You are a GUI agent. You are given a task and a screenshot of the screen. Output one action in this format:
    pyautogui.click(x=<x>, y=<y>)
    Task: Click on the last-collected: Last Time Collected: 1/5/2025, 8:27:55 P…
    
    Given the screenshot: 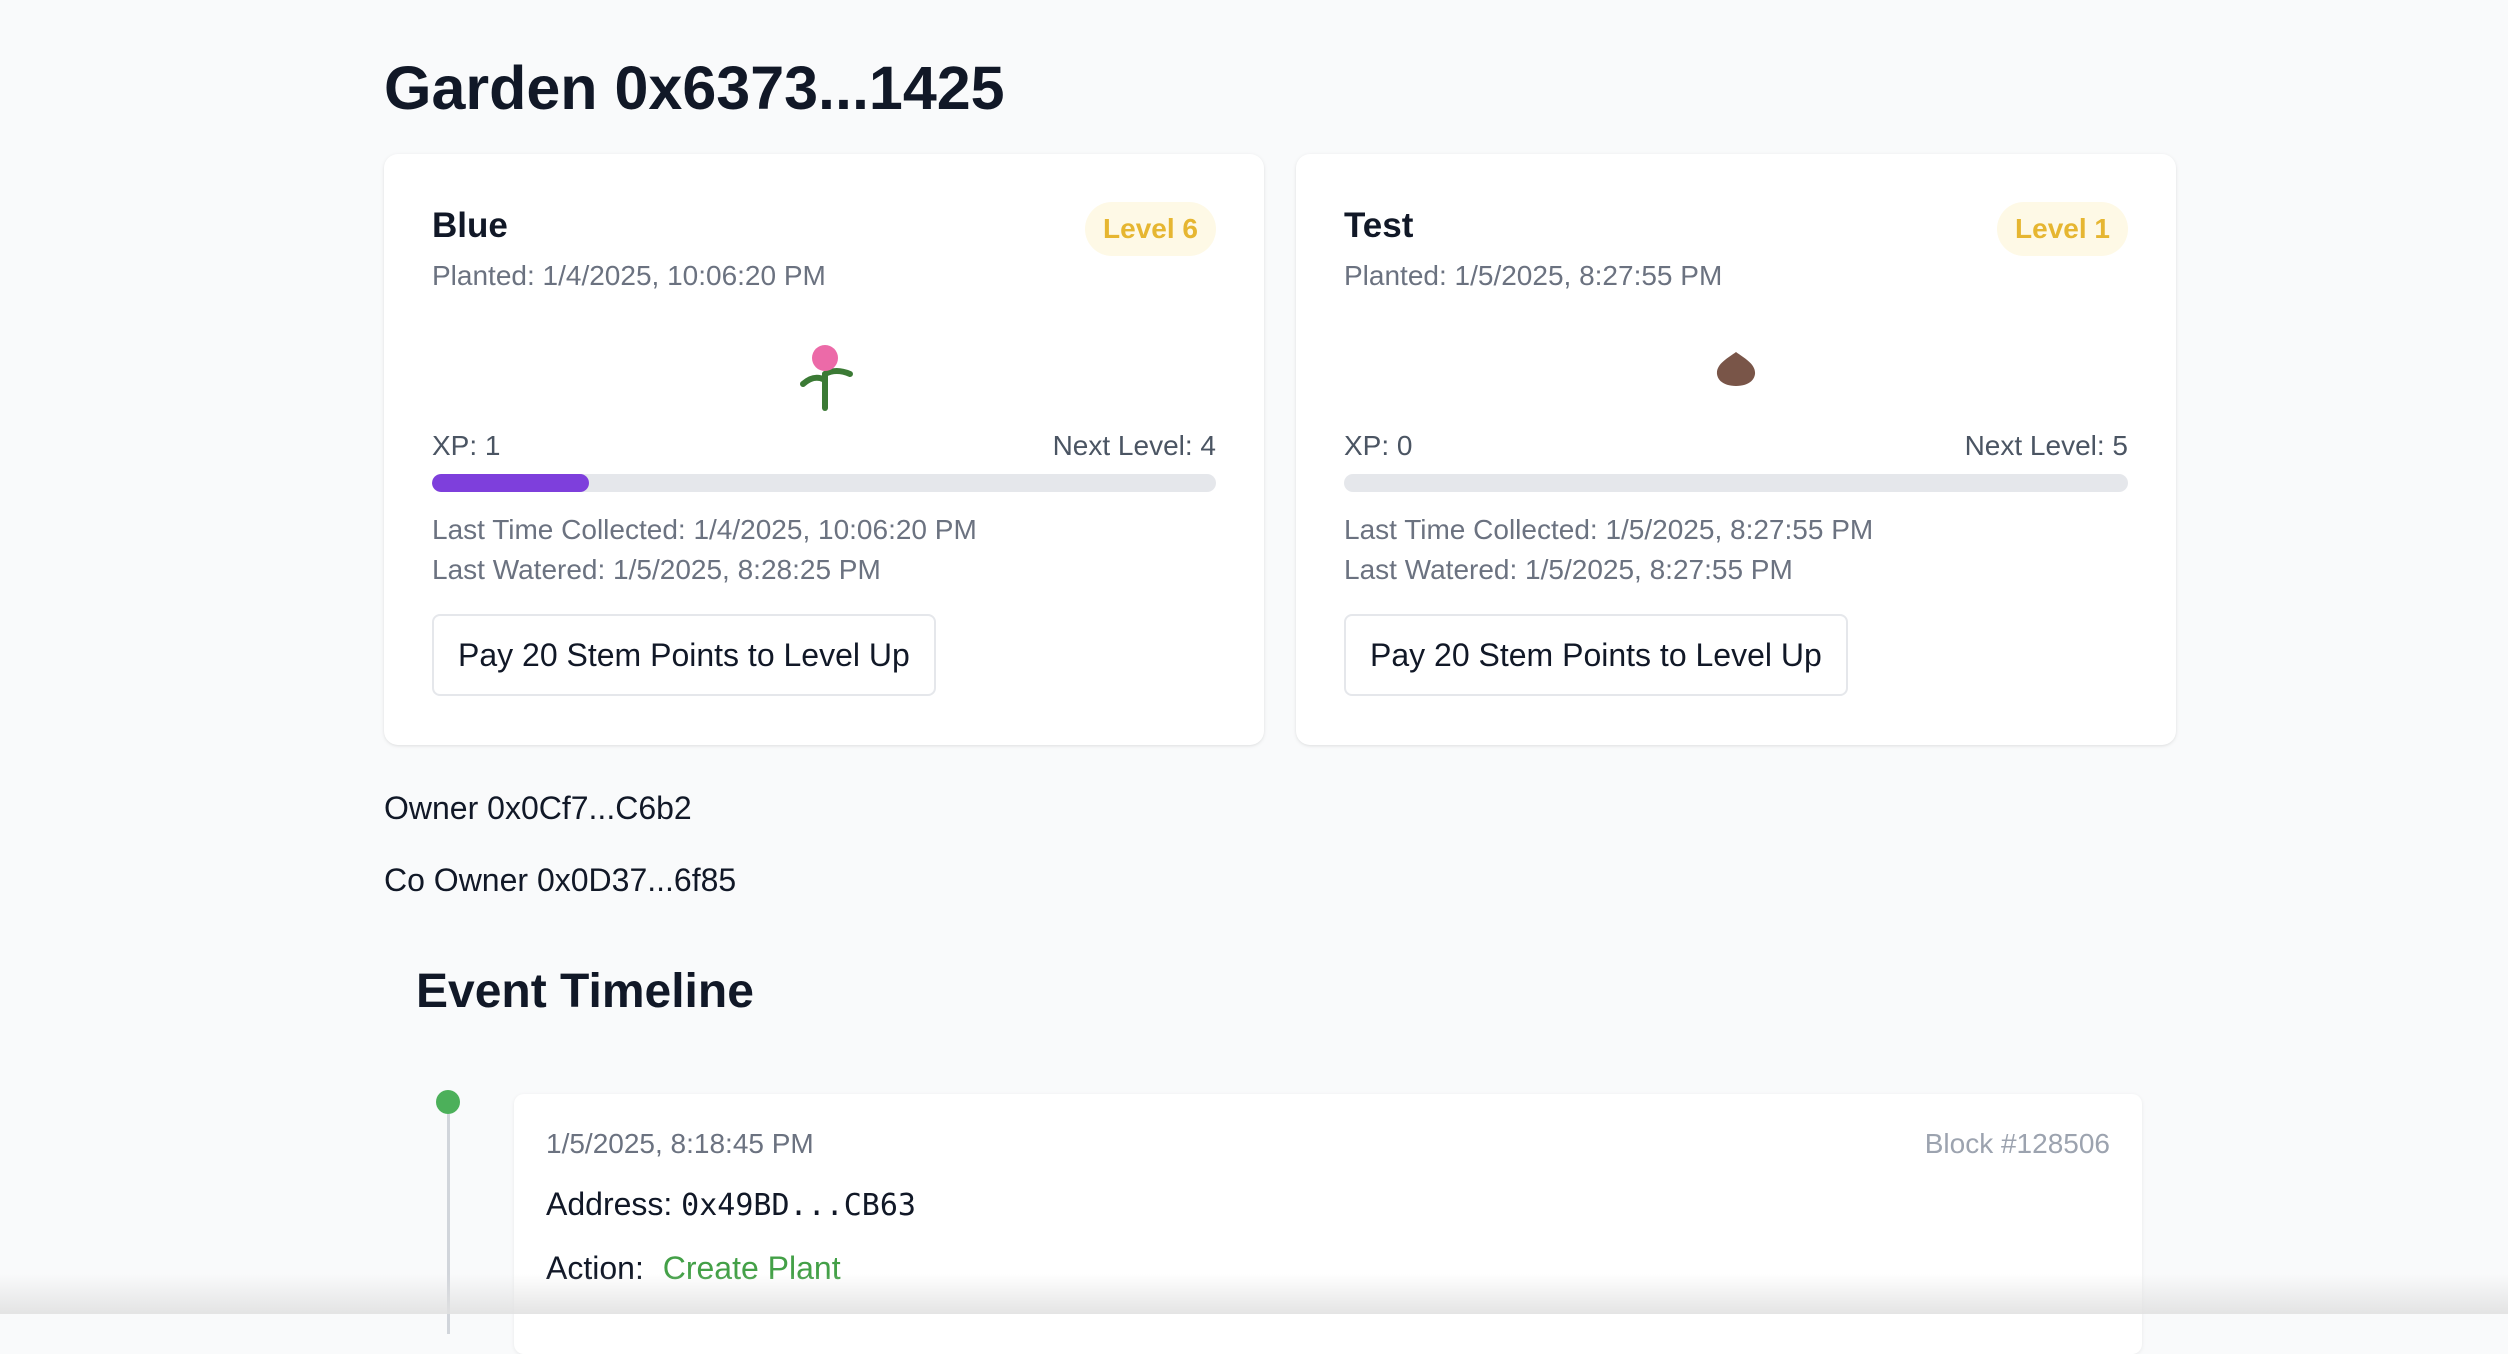 What is the action you would take?
    pyautogui.click(x=1609, y=529)
    